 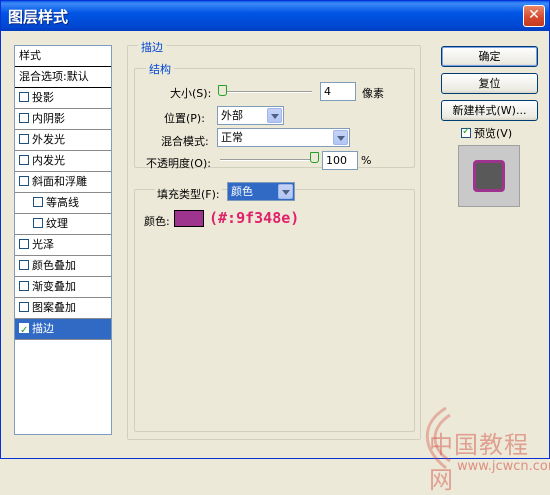 I want to click on size-unit: 像素, so click(x=373, y=93).